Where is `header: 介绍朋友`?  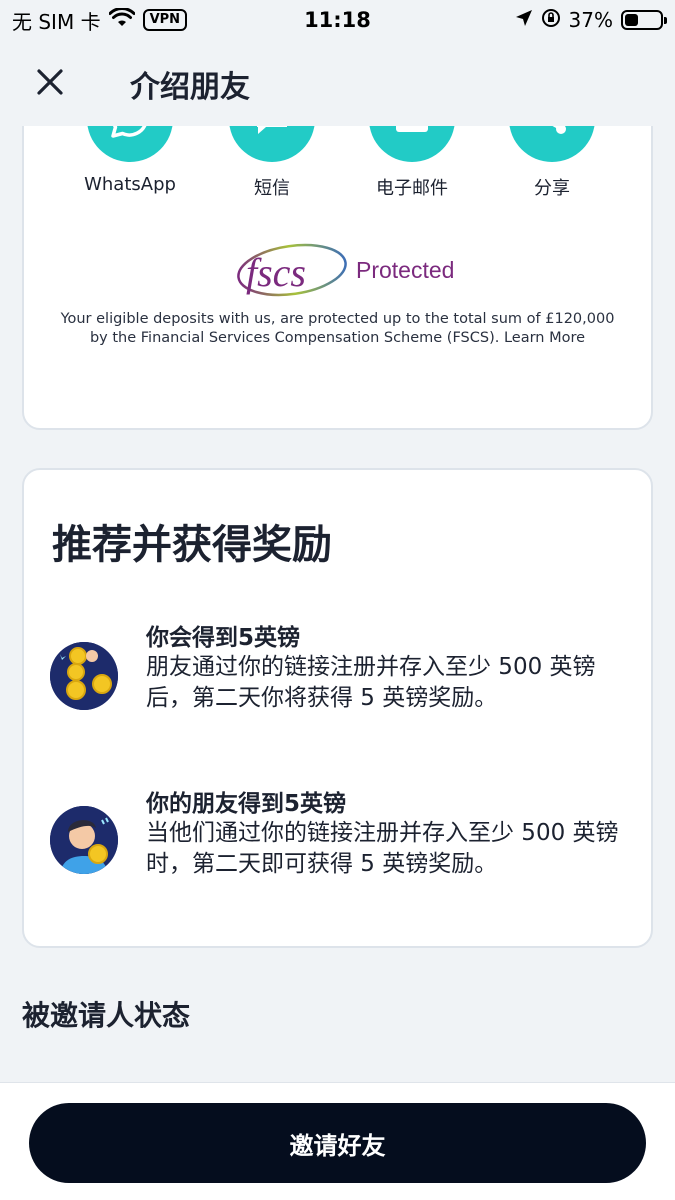 header: 介绍朋友 is located at coordinates (337, 84).